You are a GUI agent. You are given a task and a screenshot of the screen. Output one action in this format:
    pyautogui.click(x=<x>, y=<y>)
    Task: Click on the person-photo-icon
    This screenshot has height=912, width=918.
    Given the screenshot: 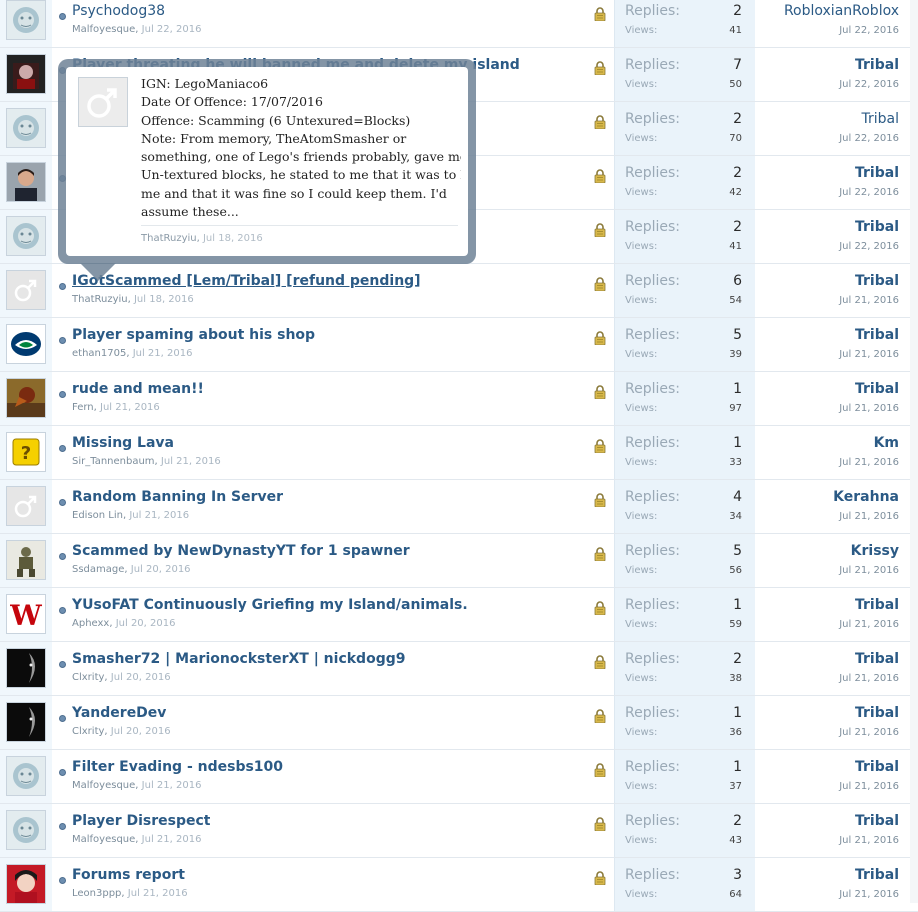 What is the action you would take?
    pyautogui.click(x=26, y=182)
    